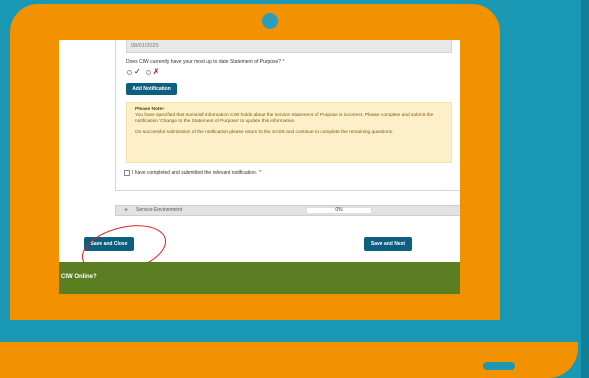 This screenshot has width=589, height=378. What do you see at coordinates (156, 71) in the screenshot?
I see `cross-icon: ✗` at bounding box center [156, 71].